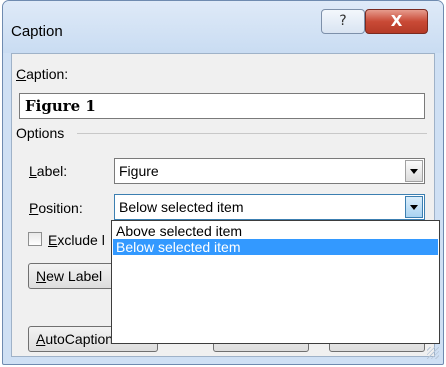 This screenshot has width=446, height=367. Describe the element at coordinates (69, 276) in the screenshot. I see `new-label-button-text: New Label` at that location.